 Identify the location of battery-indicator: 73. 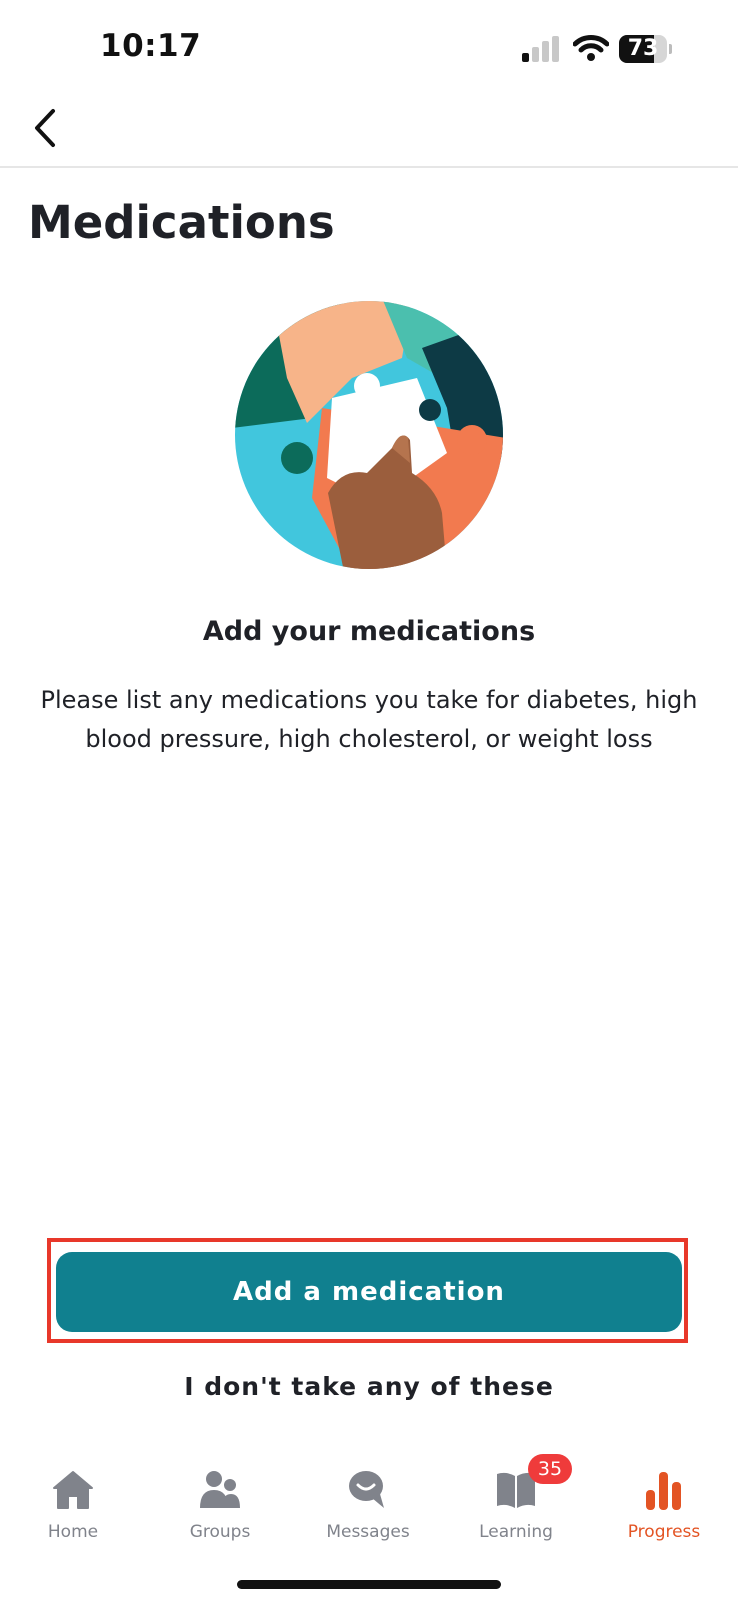
(645, 49).